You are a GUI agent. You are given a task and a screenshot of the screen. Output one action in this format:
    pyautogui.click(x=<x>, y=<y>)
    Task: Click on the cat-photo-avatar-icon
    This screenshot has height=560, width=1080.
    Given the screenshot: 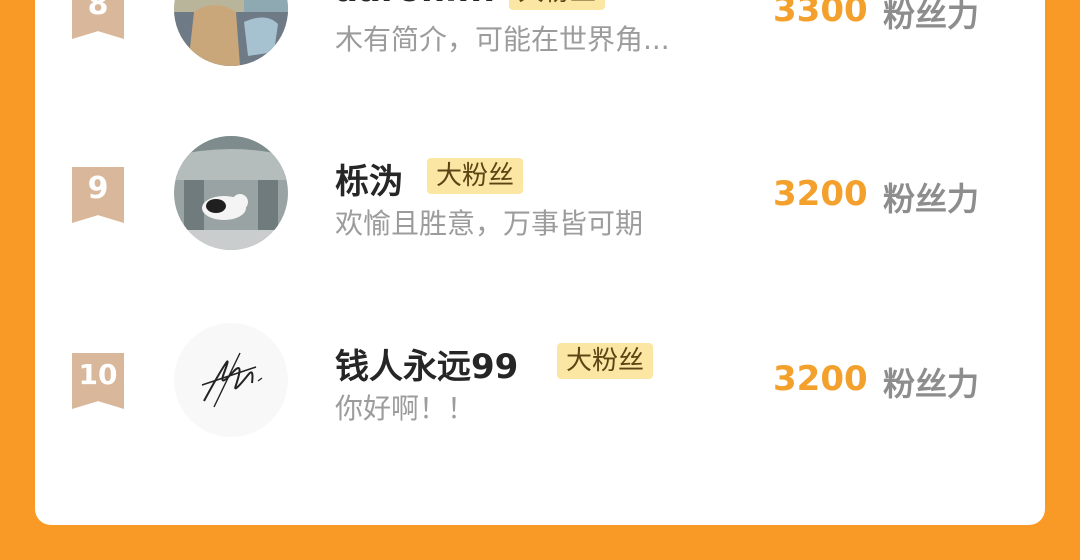 What is the action you would take?
    pyautogui.click(x=231, y=193)
    